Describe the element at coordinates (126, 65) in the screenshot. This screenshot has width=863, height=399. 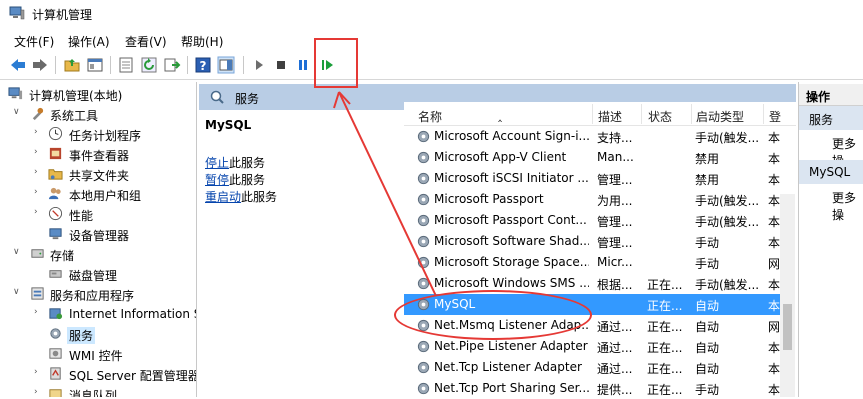
I see `properties-icon` at that location.